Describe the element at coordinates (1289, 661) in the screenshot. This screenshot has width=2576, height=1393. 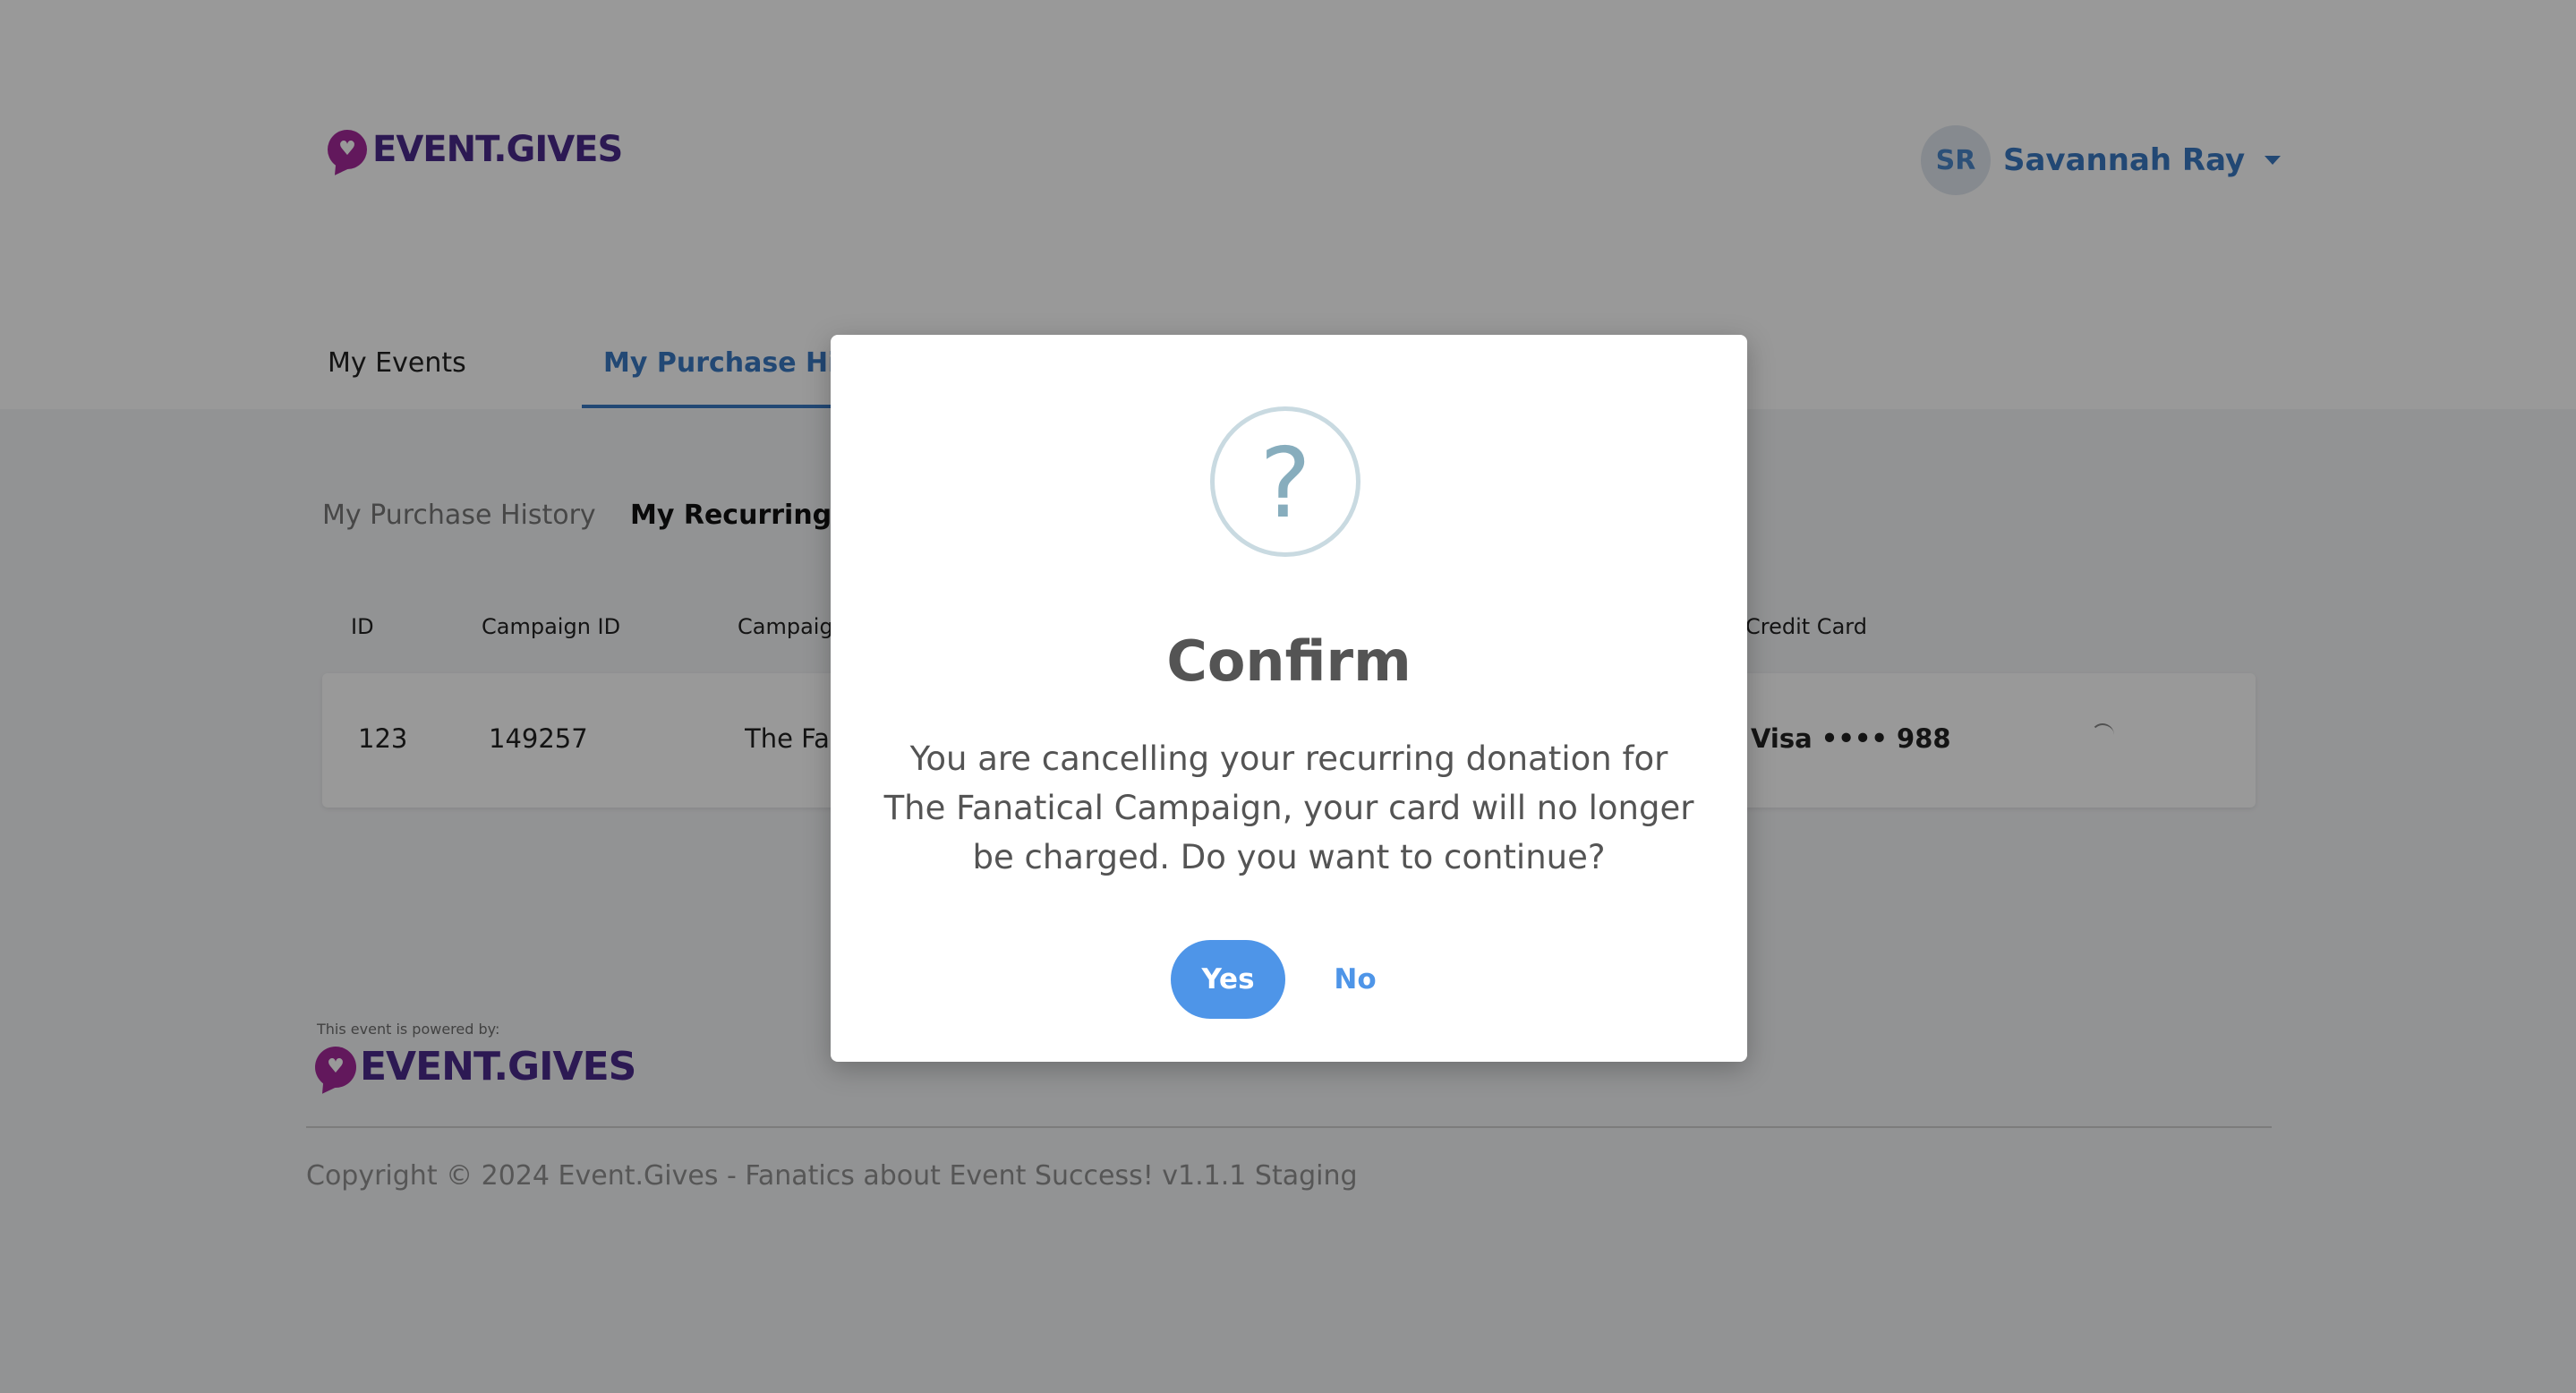
I see `dialog-title: Confirm` at that location.